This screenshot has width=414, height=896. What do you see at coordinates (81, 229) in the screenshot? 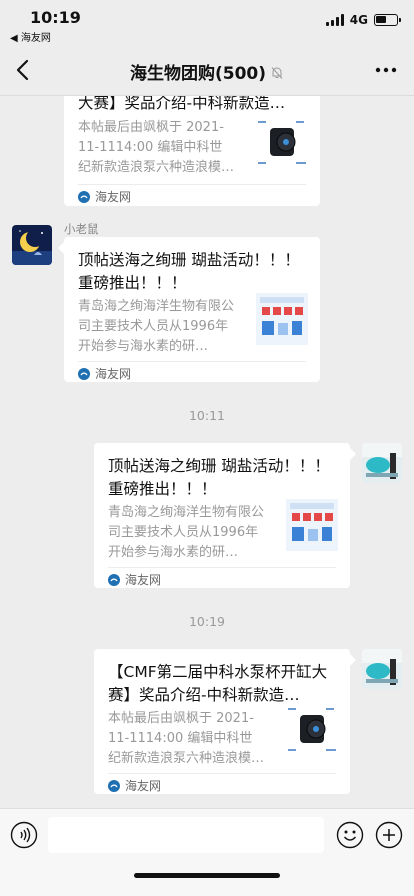
I see `sender-name: 小老鼠` at bounding box center [81, 229].